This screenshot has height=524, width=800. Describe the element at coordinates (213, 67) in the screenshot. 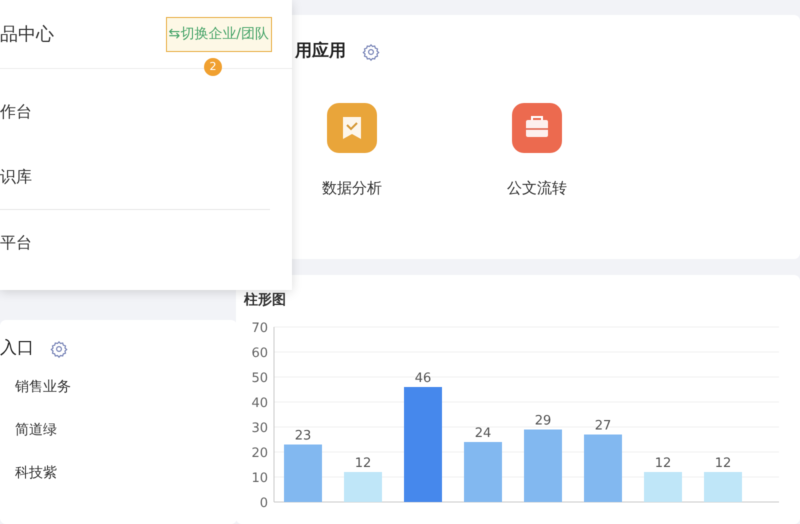

I see `step-badge: 2` at that location.